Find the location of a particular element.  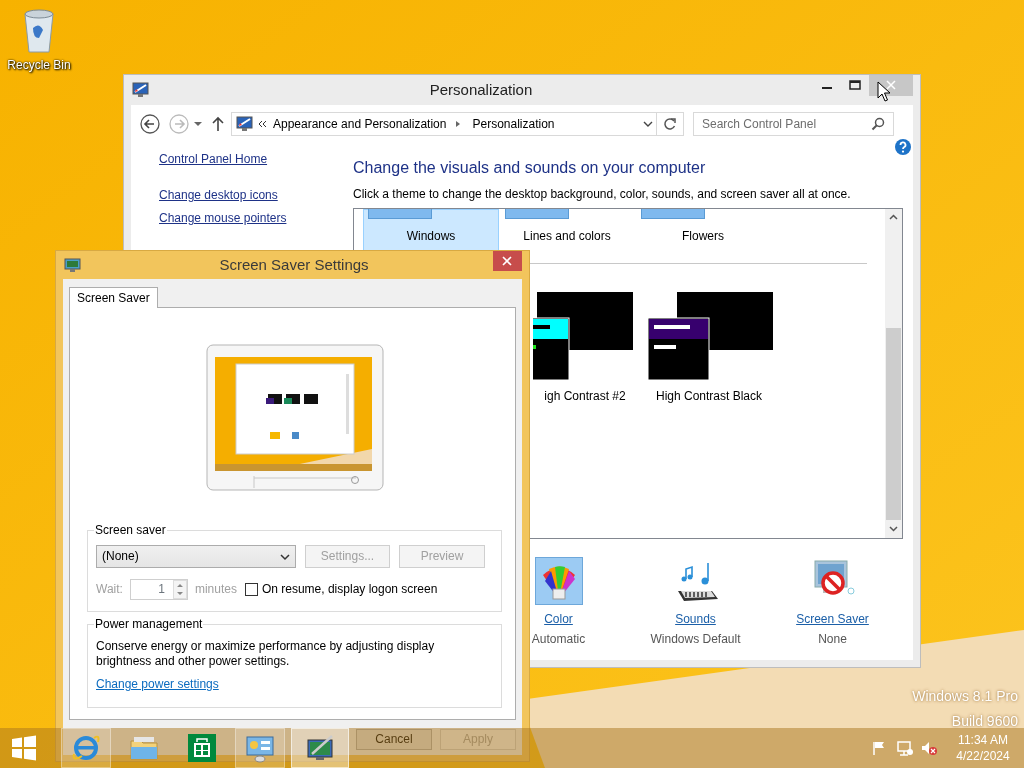

edition-text: Build 9600 is located at coordinates (984, 721).